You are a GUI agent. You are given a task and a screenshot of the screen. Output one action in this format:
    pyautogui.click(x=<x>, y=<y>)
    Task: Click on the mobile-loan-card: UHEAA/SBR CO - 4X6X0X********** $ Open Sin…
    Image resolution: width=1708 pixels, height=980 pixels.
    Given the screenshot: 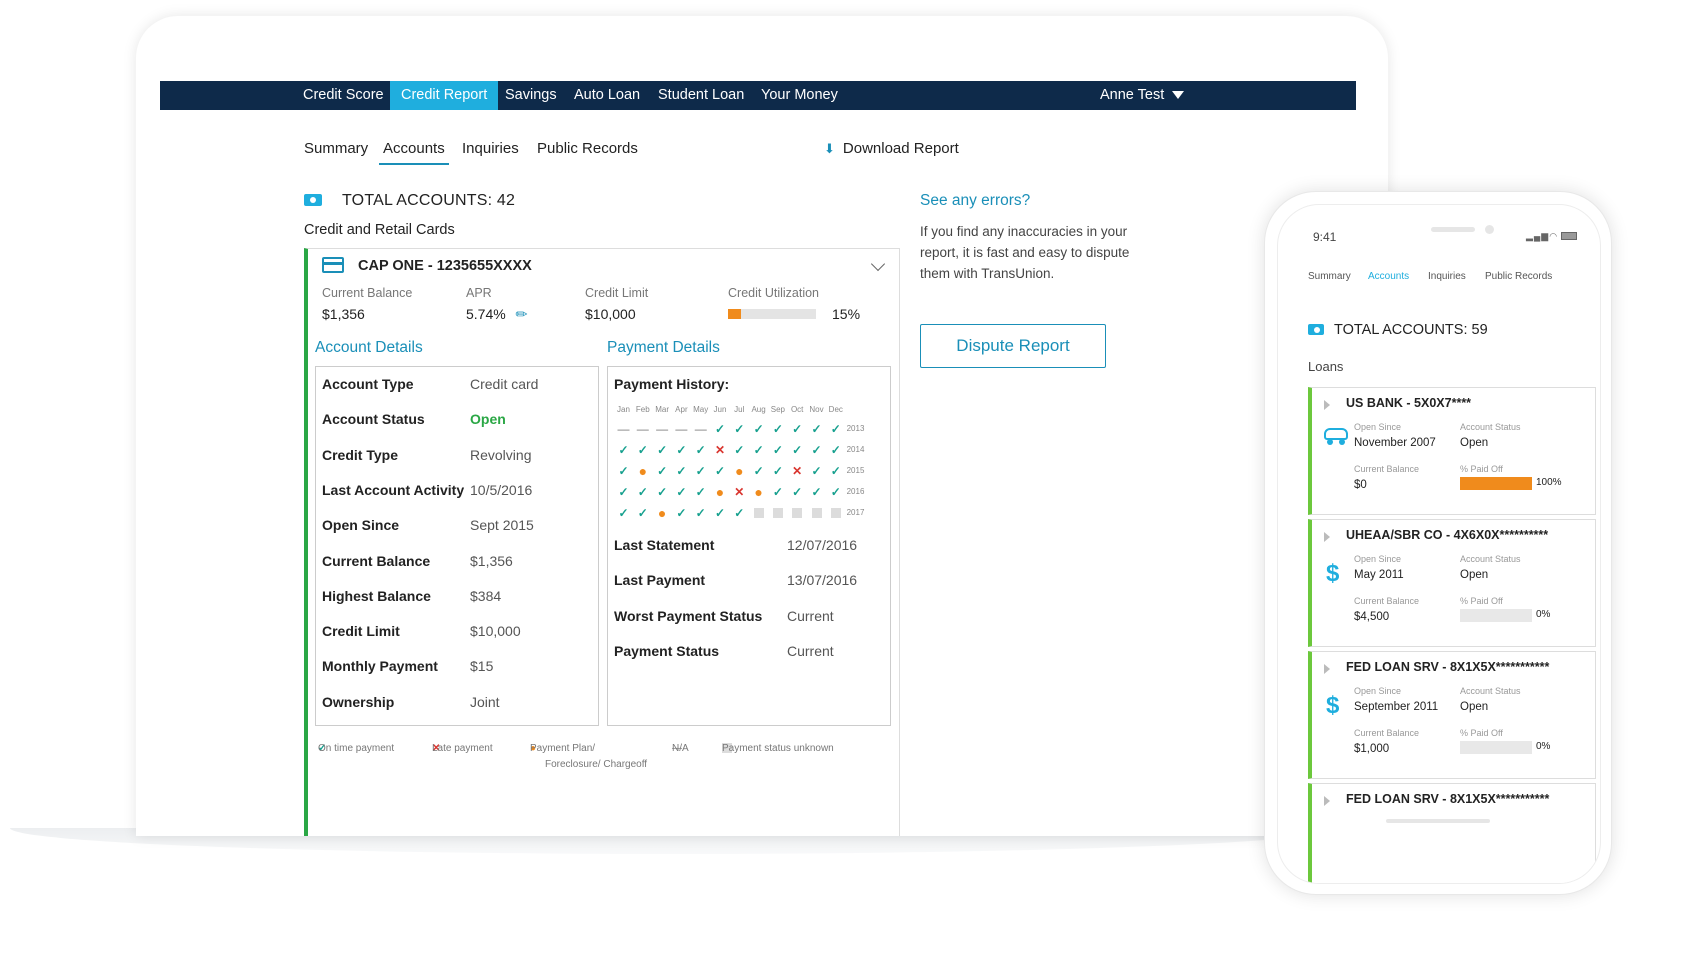 What is the action you would take?
    pyautogui.click(x=1452, y=583)
    